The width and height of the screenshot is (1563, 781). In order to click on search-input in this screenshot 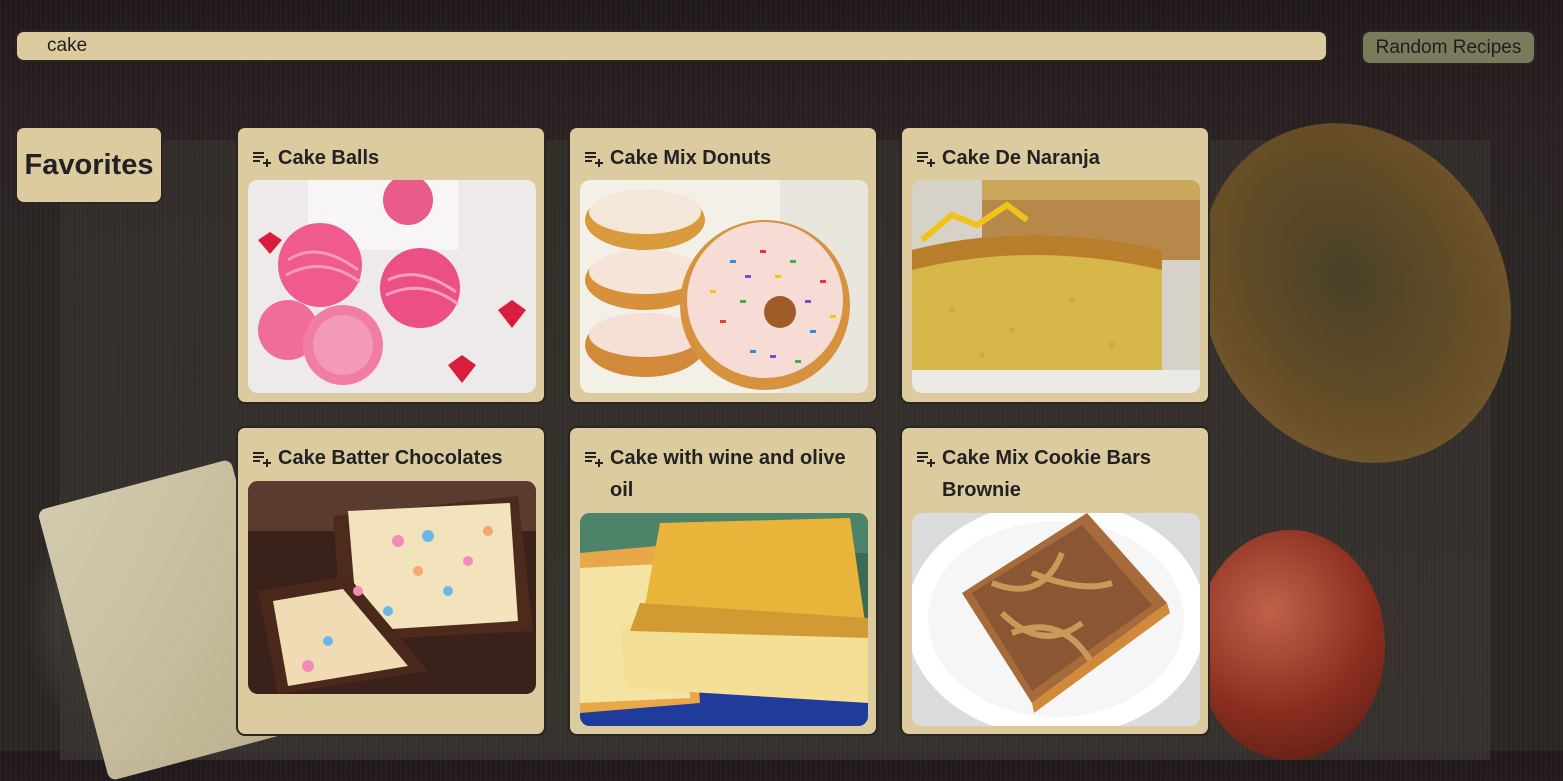, I will do `click(671, 46)`.